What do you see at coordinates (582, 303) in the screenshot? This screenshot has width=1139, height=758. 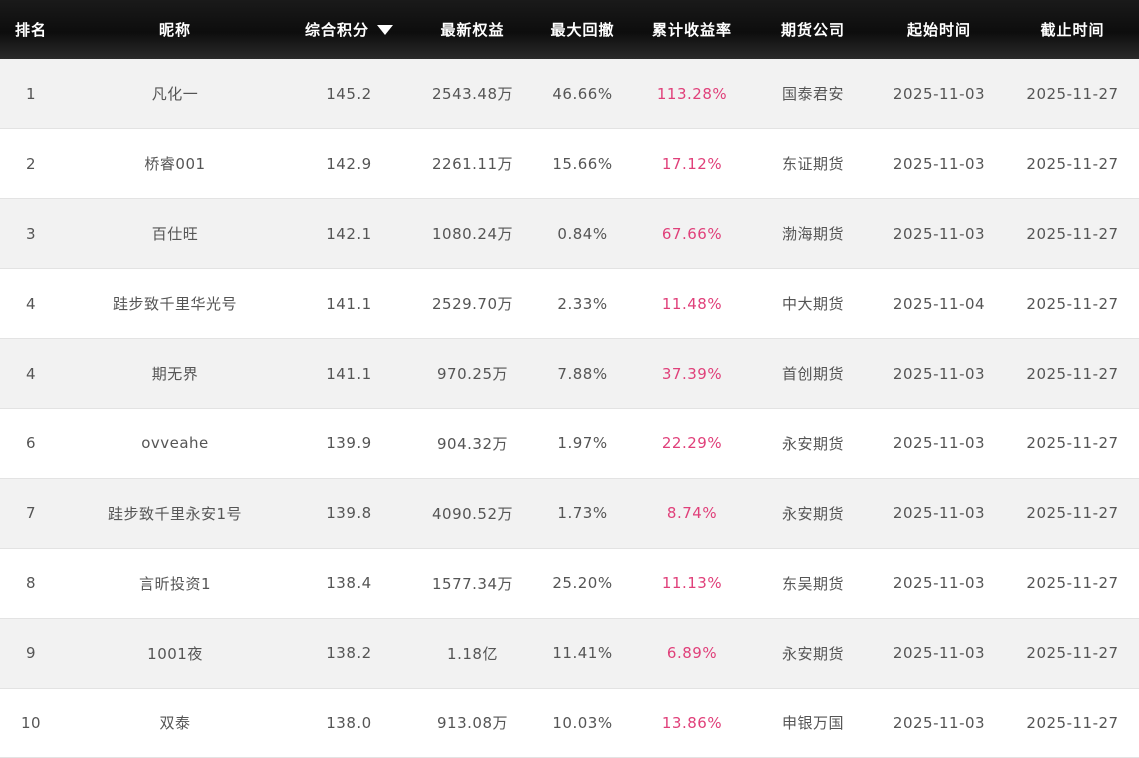 I see `cell-drawdown: 2.33%` at bounding box center [582, 303].